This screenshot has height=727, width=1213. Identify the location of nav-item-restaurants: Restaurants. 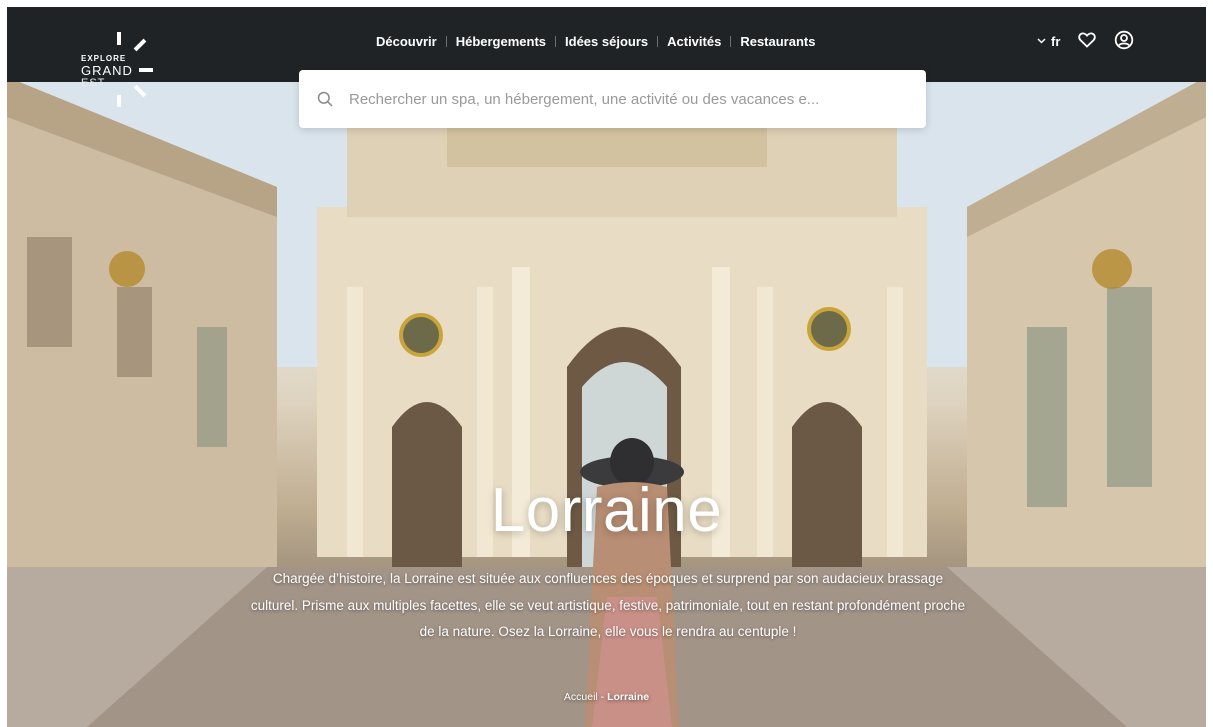
(777, 41).